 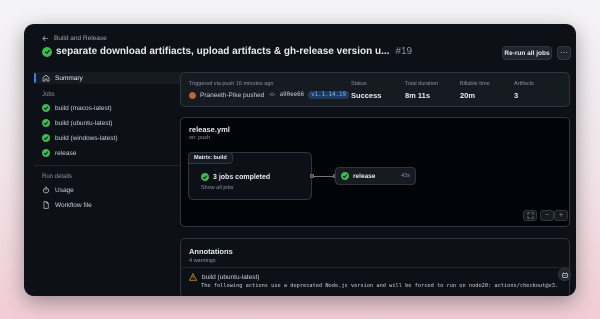 What do you see at coordinates (231, 84) in the screenshot?
I see `trigger-text: Triggered via push 16 minutes ago` at bounding box center [231, 84].